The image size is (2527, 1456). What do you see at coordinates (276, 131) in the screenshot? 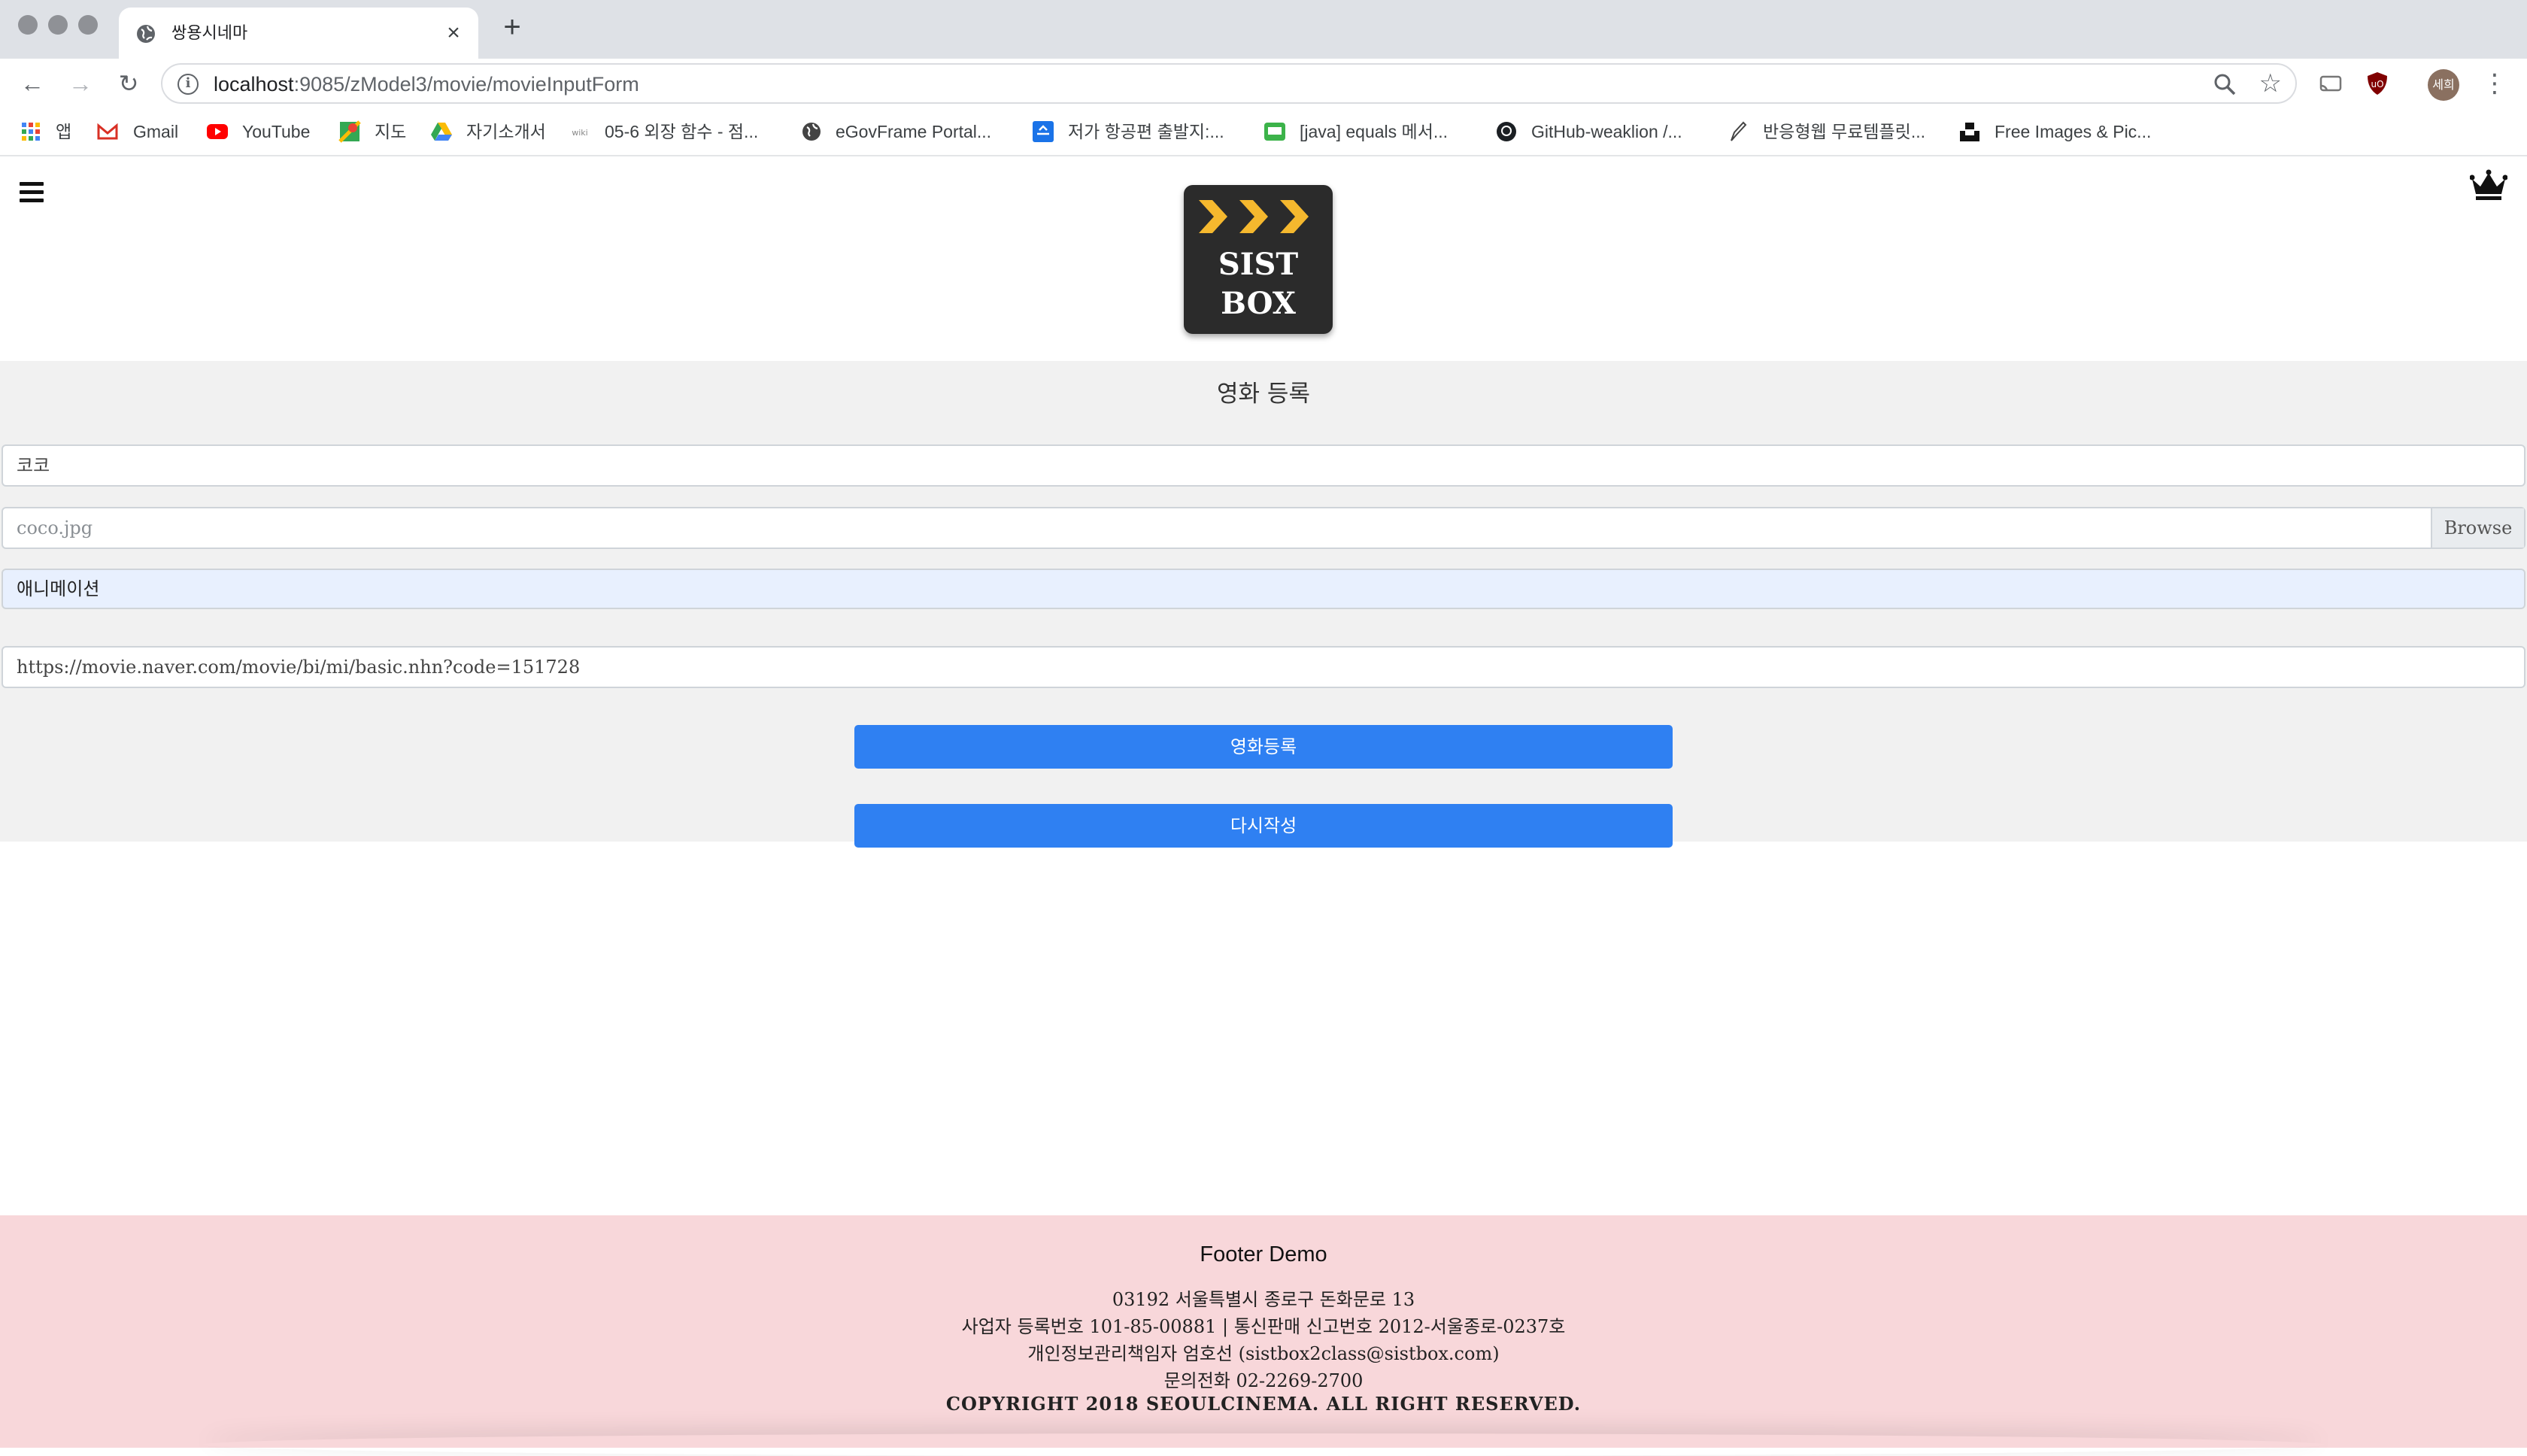
I see `bookmark-youtube: YouTube` at bounding box center [276, 131].